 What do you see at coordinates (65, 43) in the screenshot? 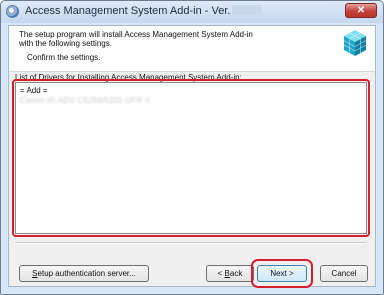
I see `header-text-line2: with the following settings.` at bounding box center [65, 43].